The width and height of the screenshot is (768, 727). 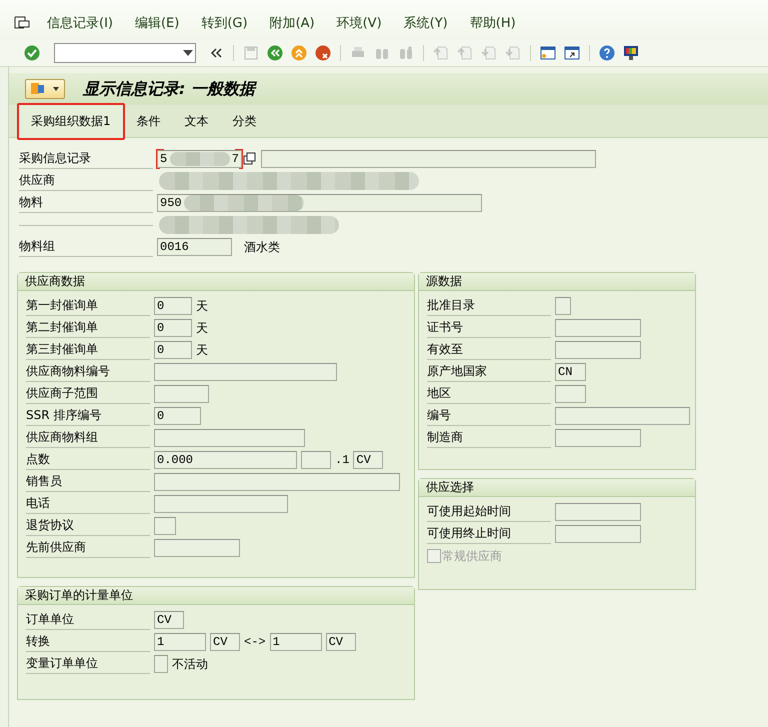 I want to click on group-title: 源数据, so click(x=557, y=282).